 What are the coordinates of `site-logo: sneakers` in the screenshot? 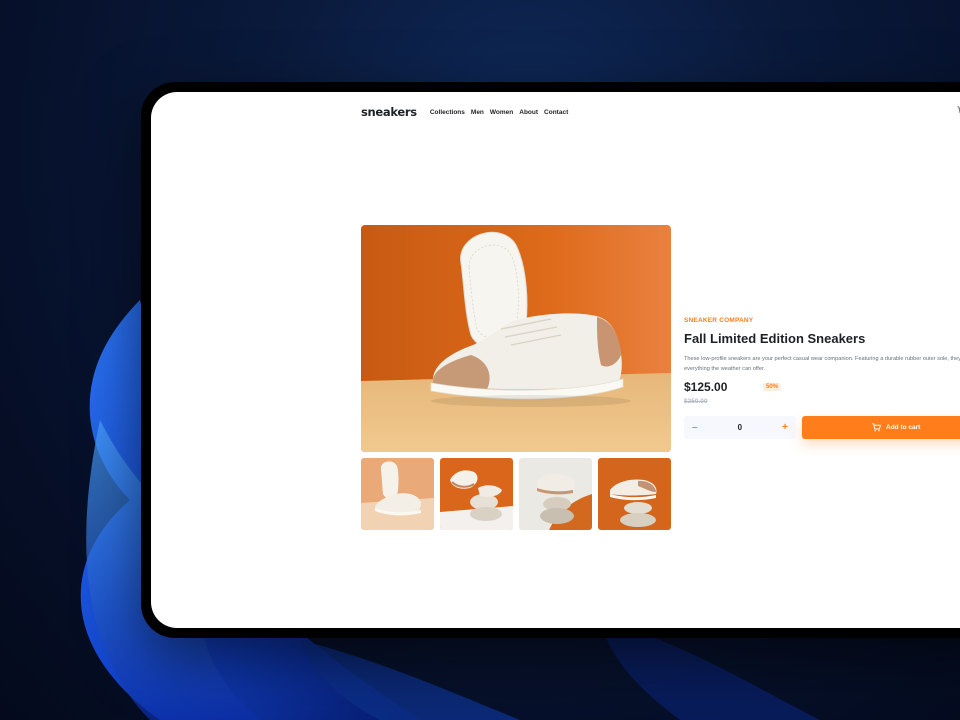 It's located at (389, 112).